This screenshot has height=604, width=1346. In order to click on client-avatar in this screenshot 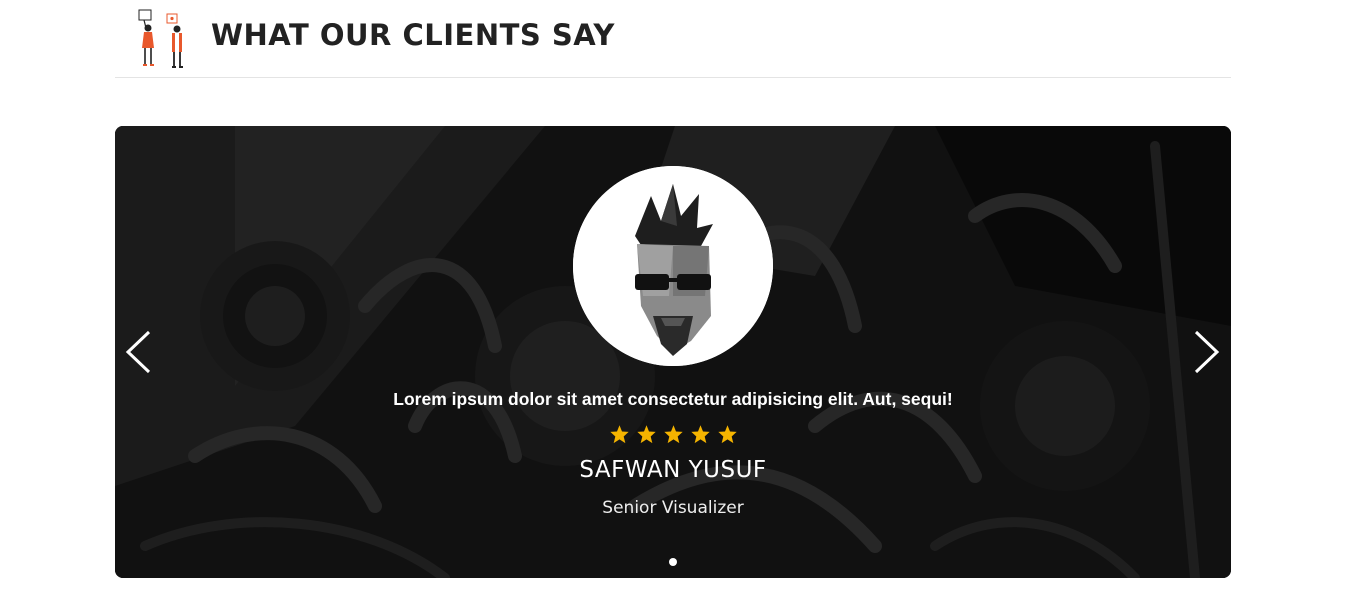, I will do `click(673, 266)`.